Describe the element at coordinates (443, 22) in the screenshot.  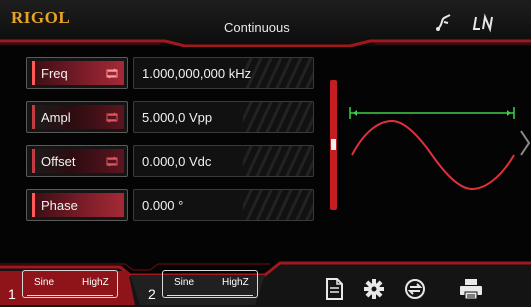
I see `usb-icon` at that location.